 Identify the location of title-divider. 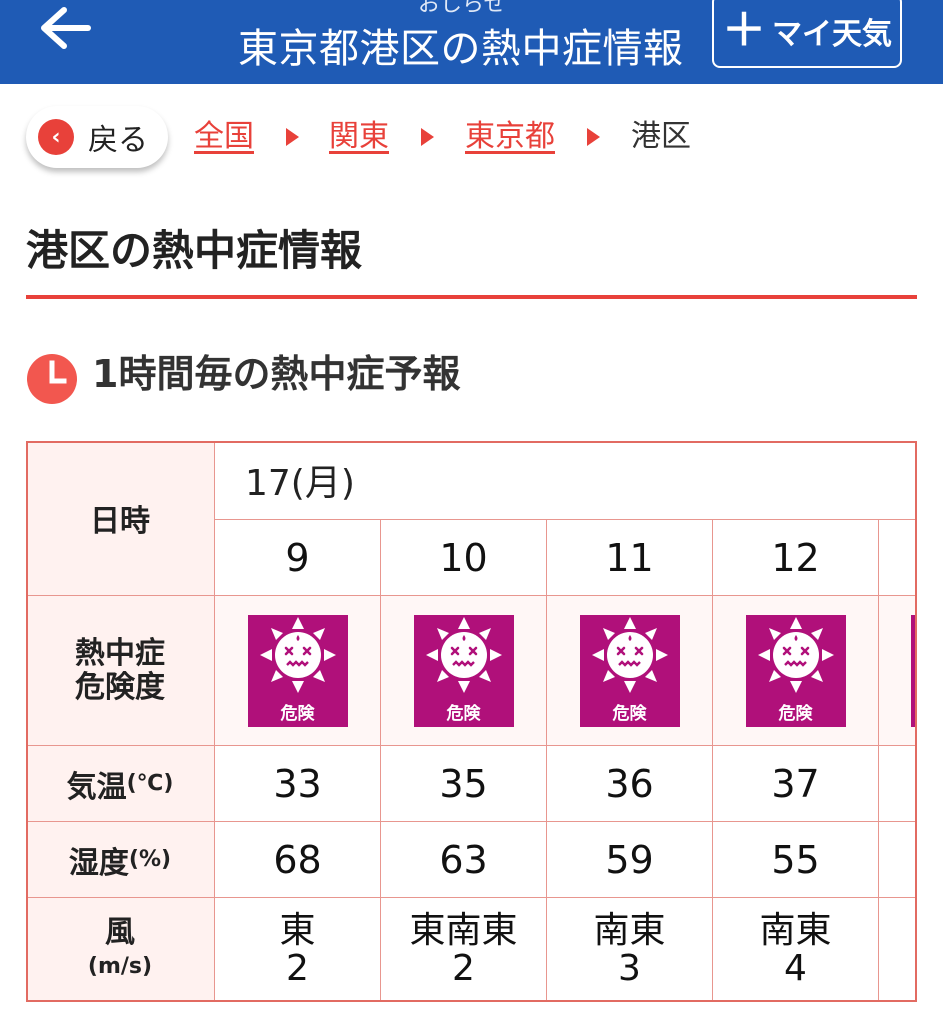
(471, 297).